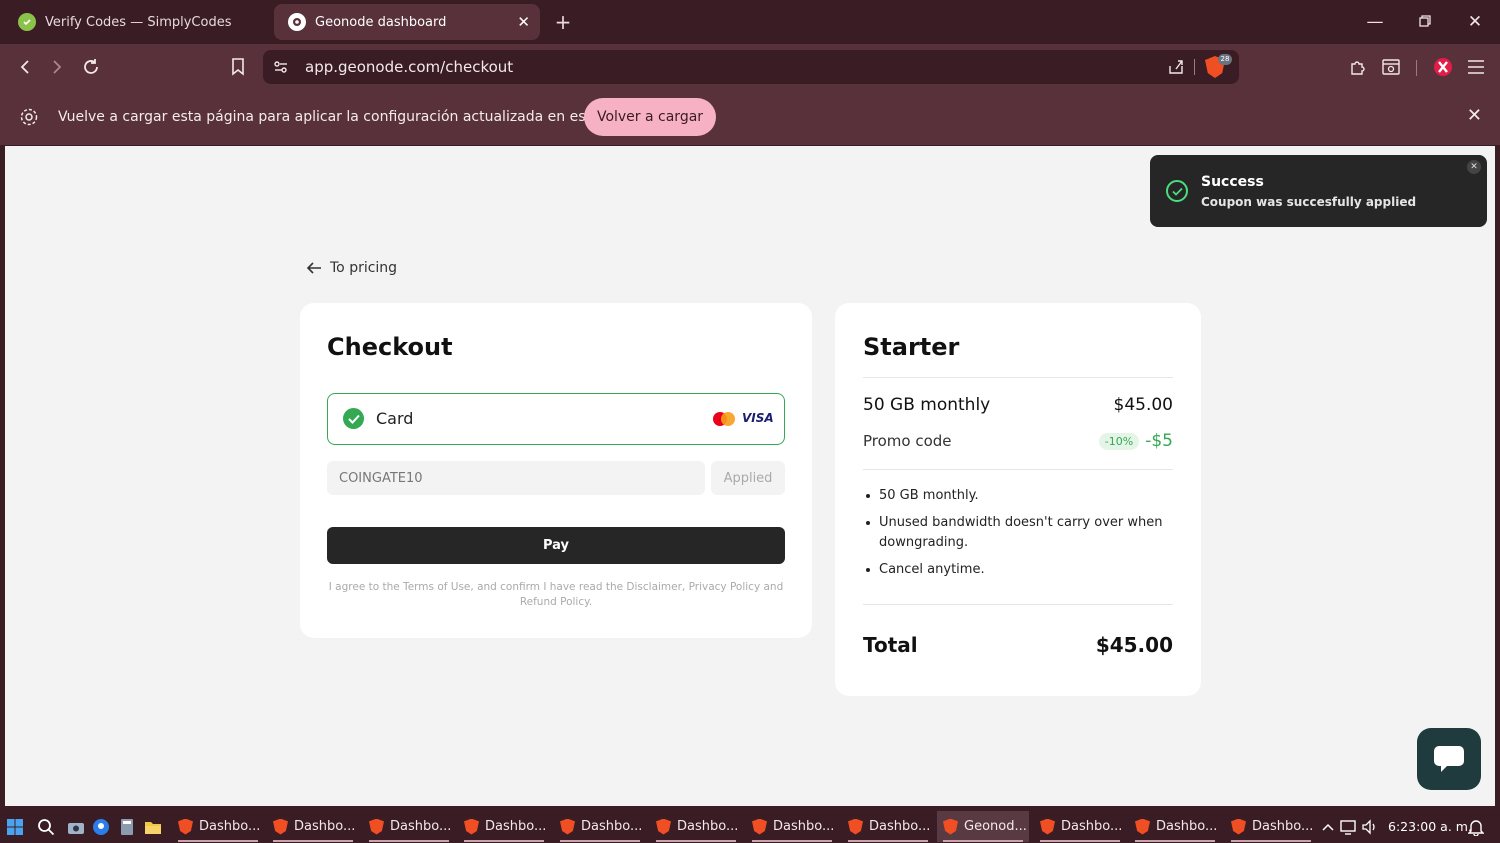  Describe the element at coordinates (1474, 167) in the screenshot. I see `close-toast-icon: ✕` at that location.